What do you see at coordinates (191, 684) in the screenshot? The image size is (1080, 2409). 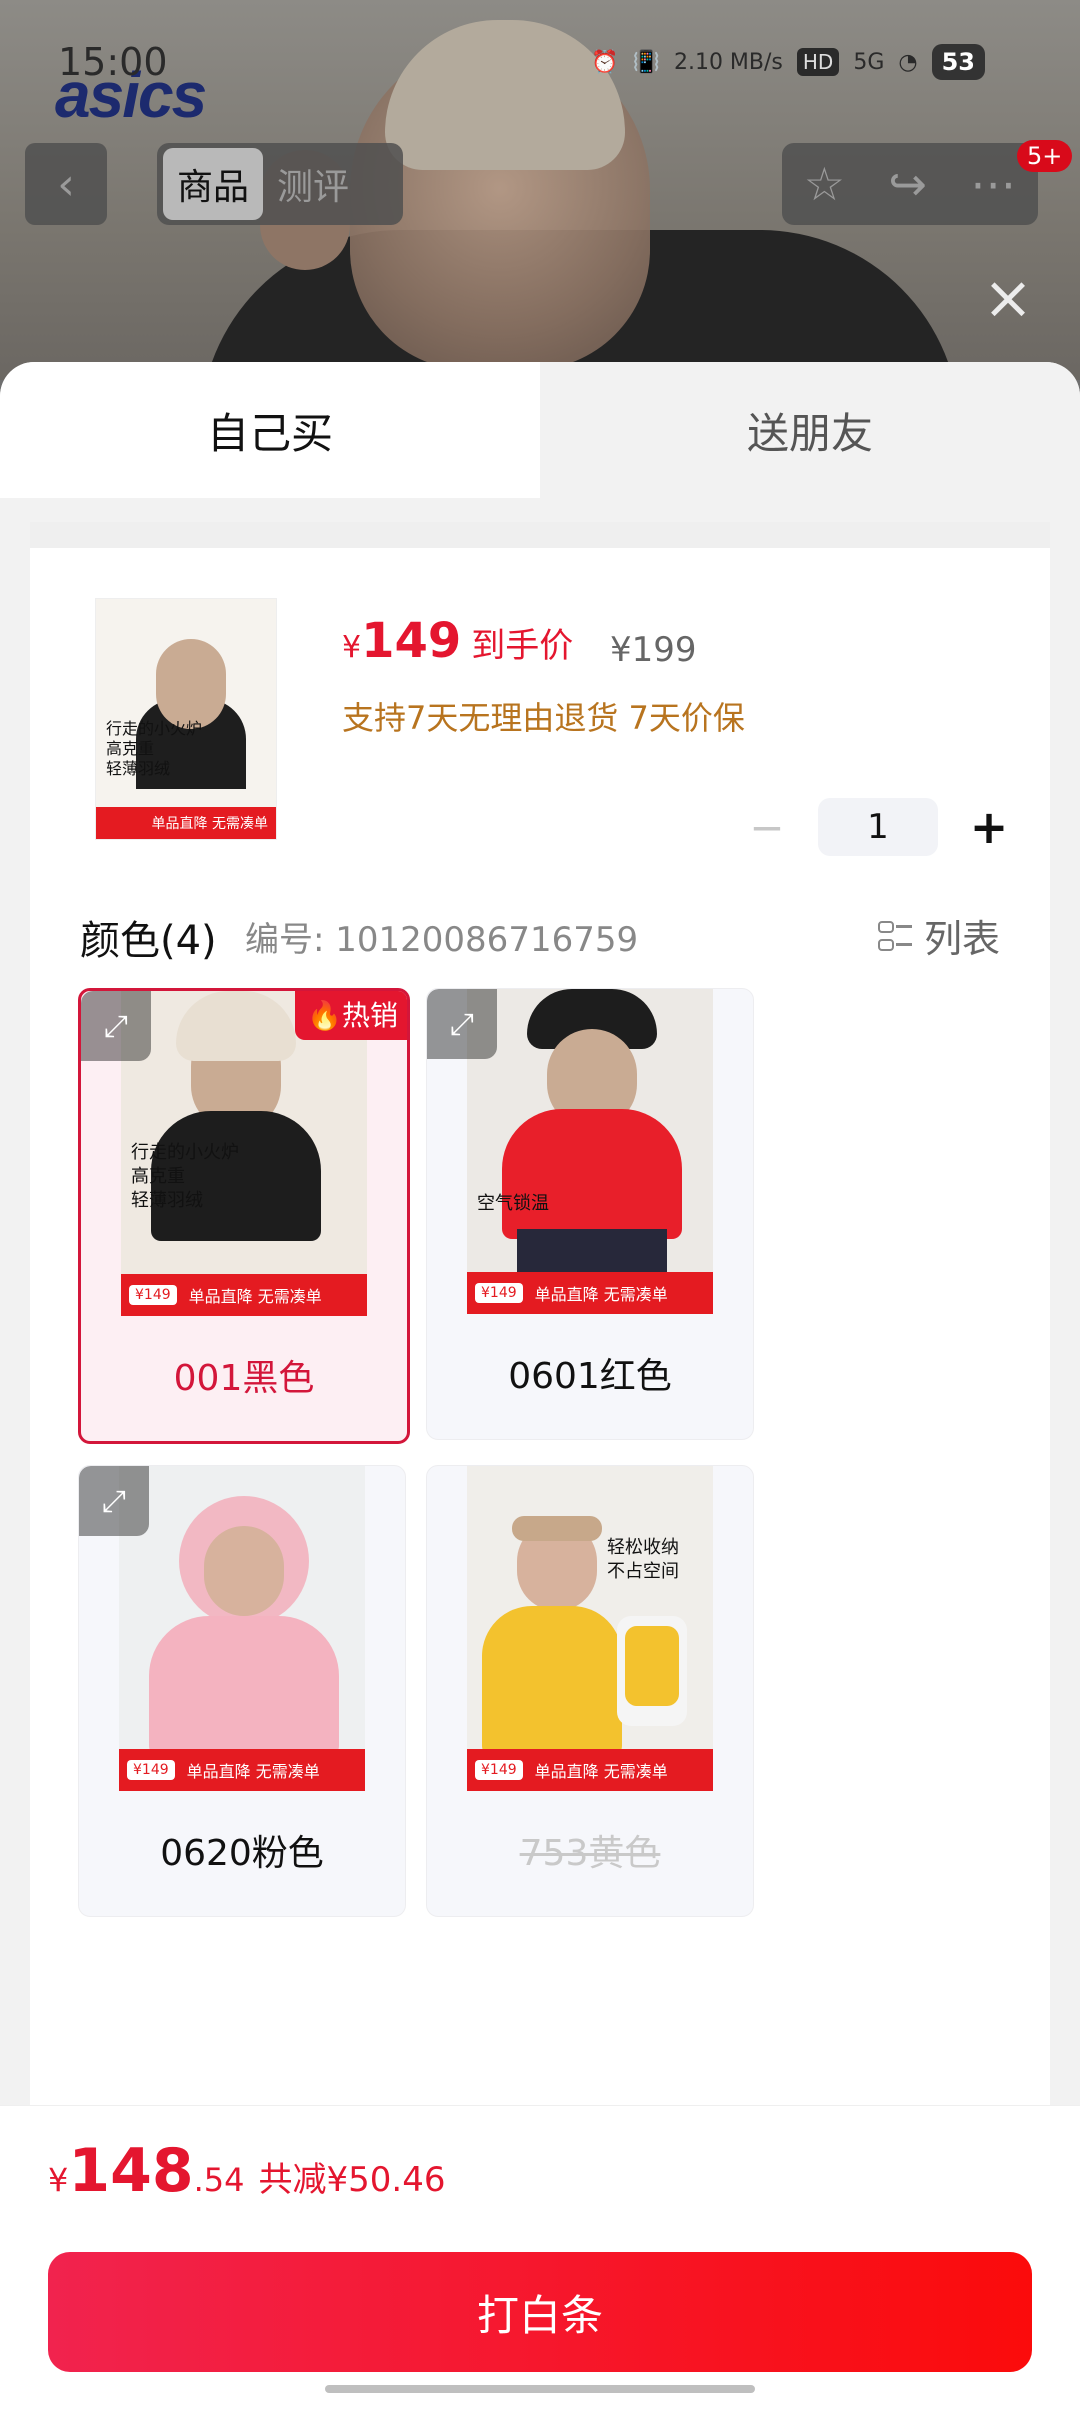 I see `thumb-kid` at bounding box center [191, 684].